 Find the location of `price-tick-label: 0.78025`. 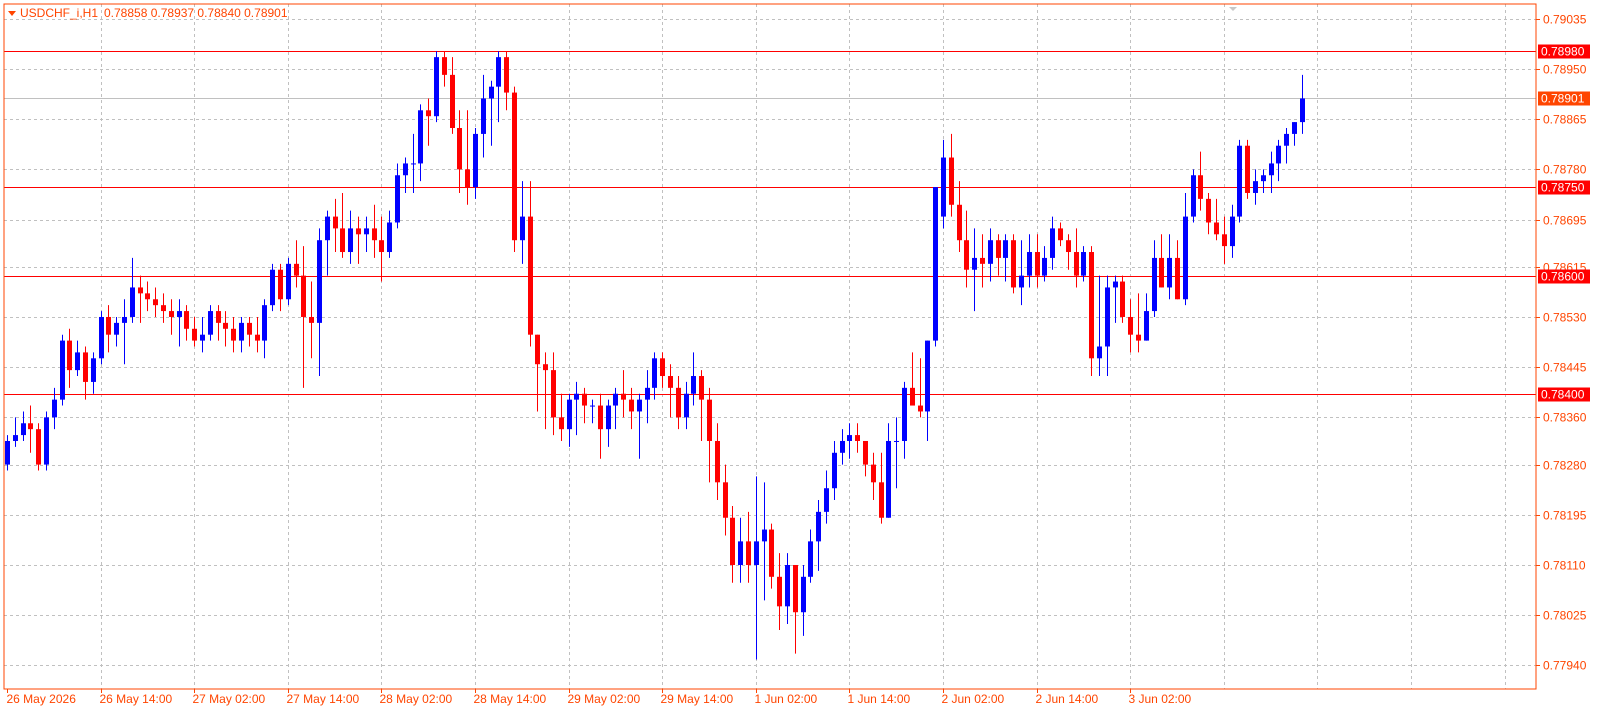

price-tick-label: 0.78025 is located at coordinates (1565, 616).